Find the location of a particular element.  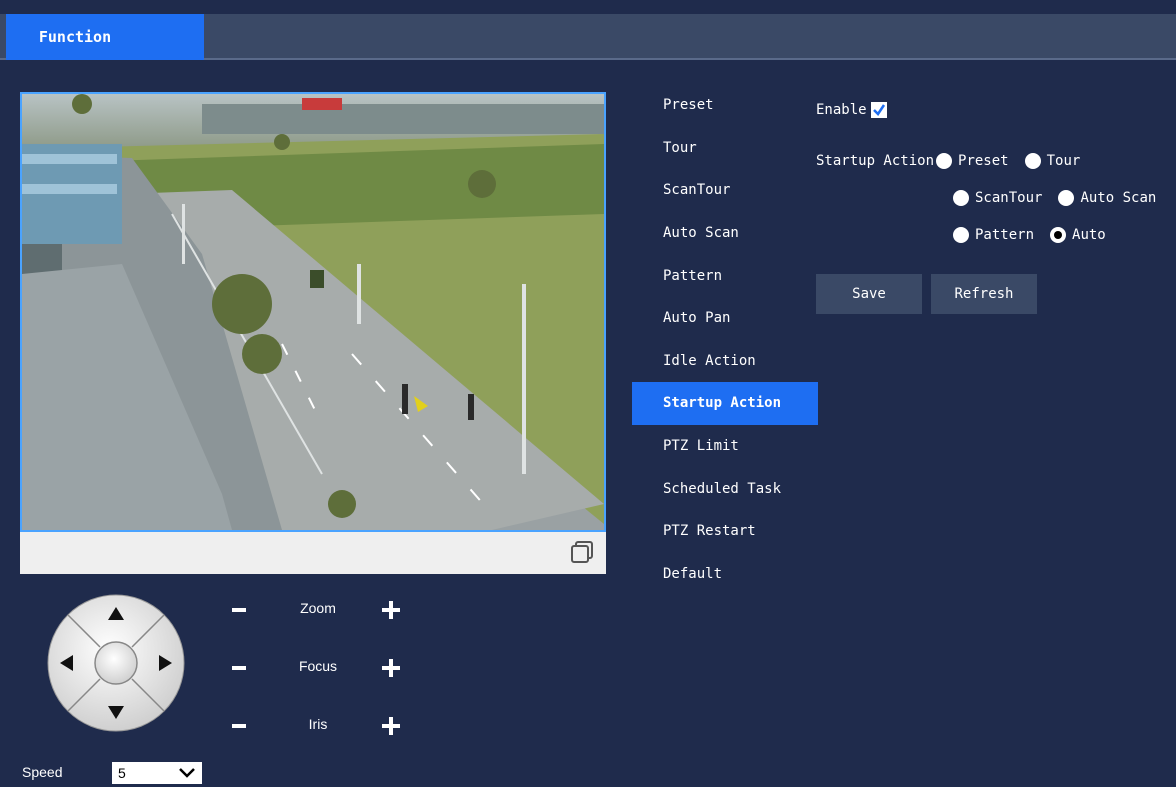

menu-item-tour: Tour is located at coordinates (725, 148).